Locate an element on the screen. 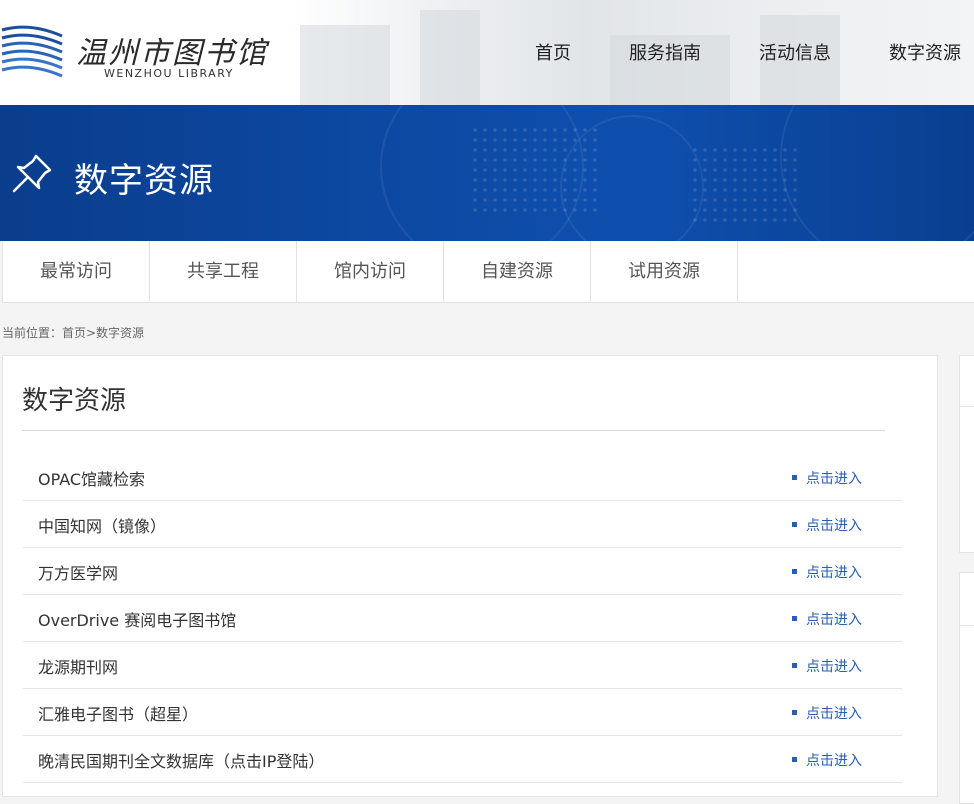  site-header: 温州市图书馆 WENZHOU LIBRARY 首页 服务指南 活动信息 数字资源 is located at coordinates (487, 52).